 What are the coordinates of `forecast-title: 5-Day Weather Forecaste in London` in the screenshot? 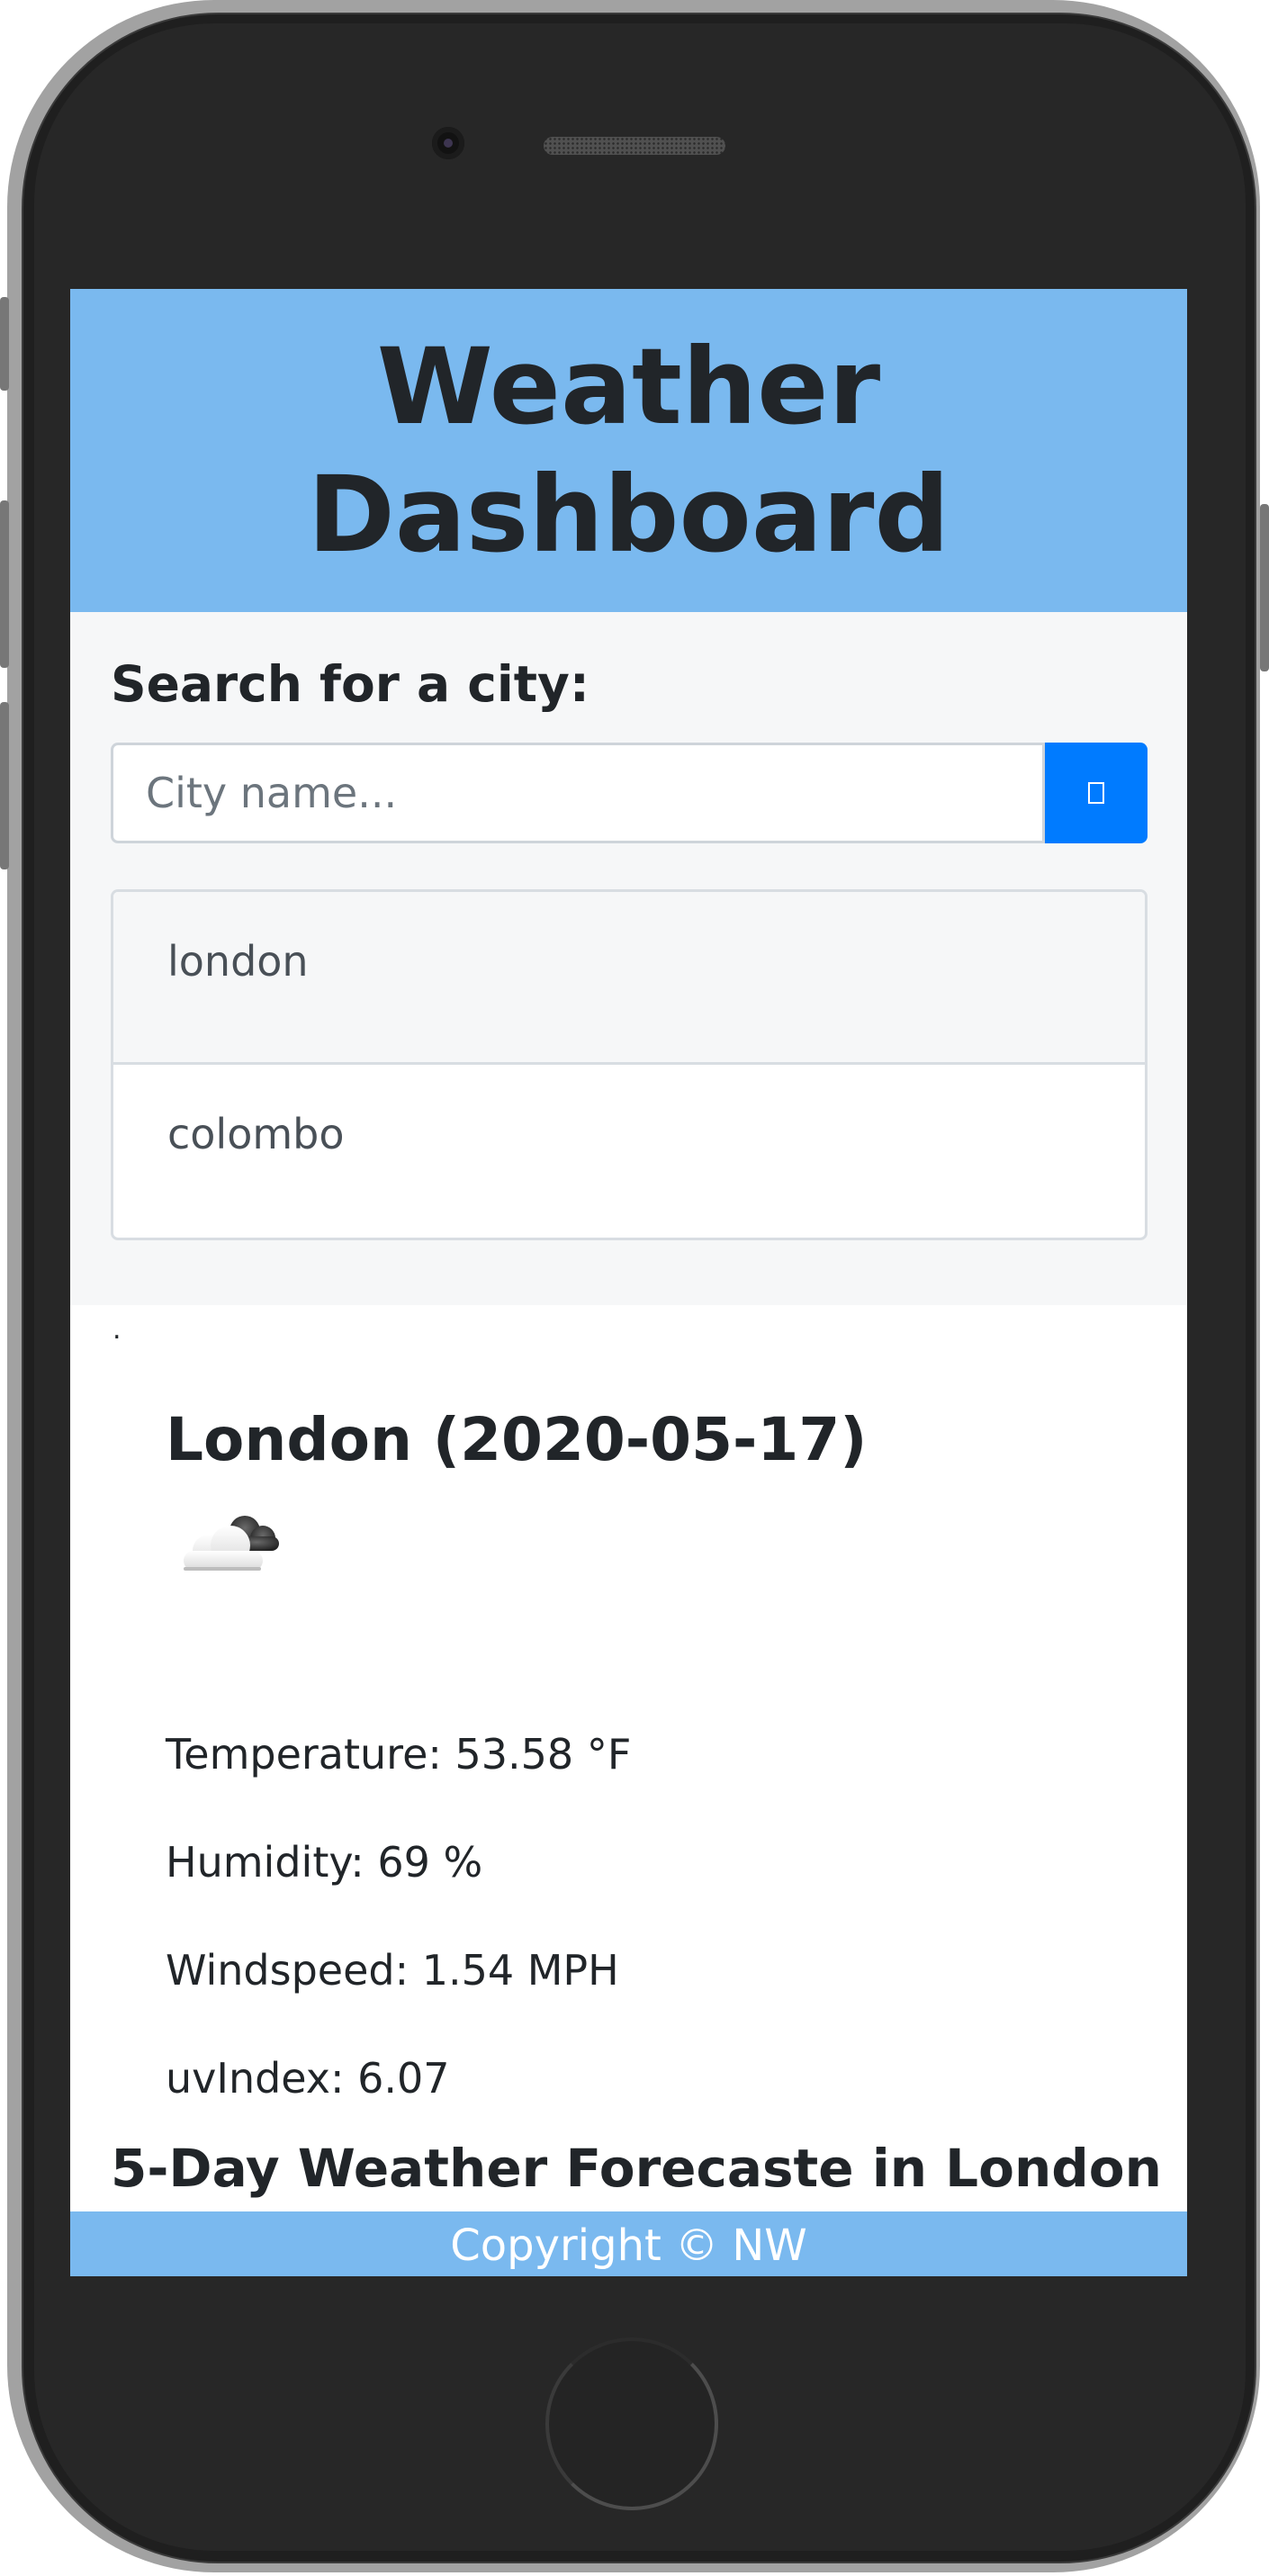 It's located at (637, 2168).